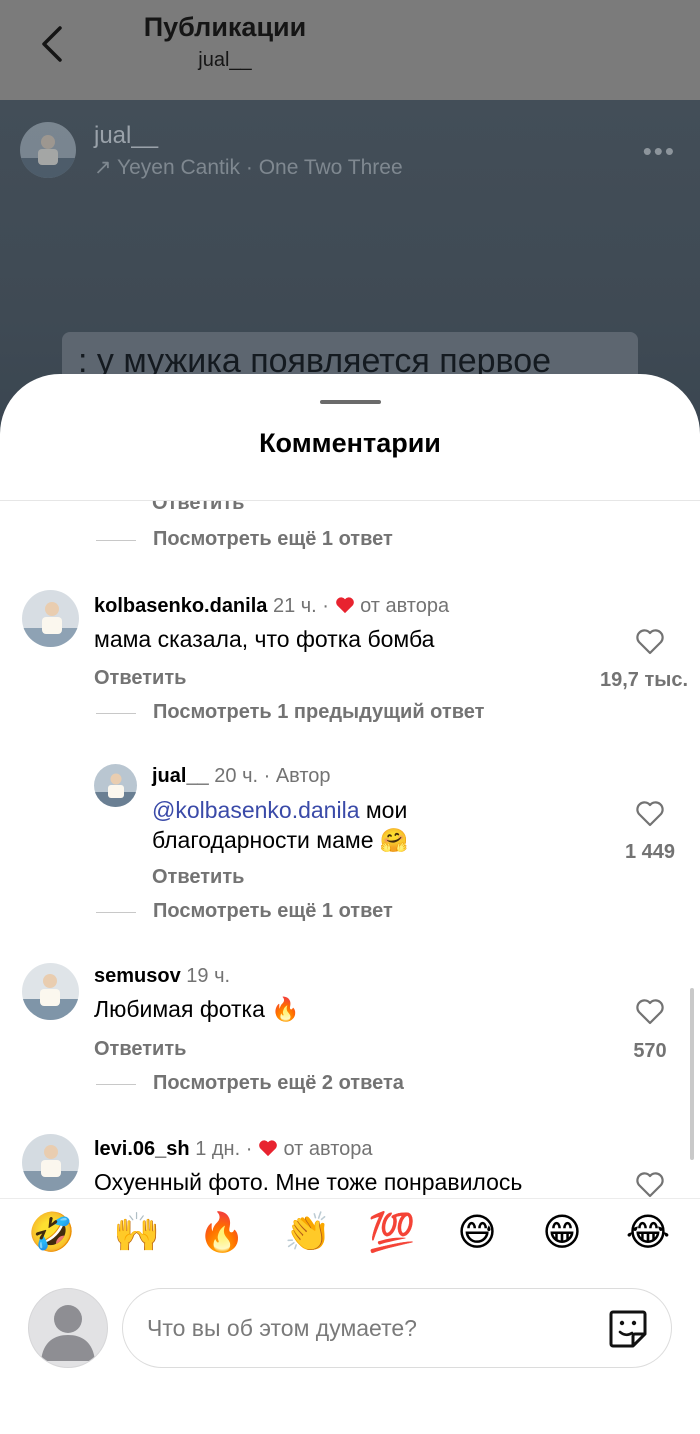  What do you see at coordinates (236, 776) in the screenshot?
I see `comment-time: 20 ч.` at bounding box center [236, 776].